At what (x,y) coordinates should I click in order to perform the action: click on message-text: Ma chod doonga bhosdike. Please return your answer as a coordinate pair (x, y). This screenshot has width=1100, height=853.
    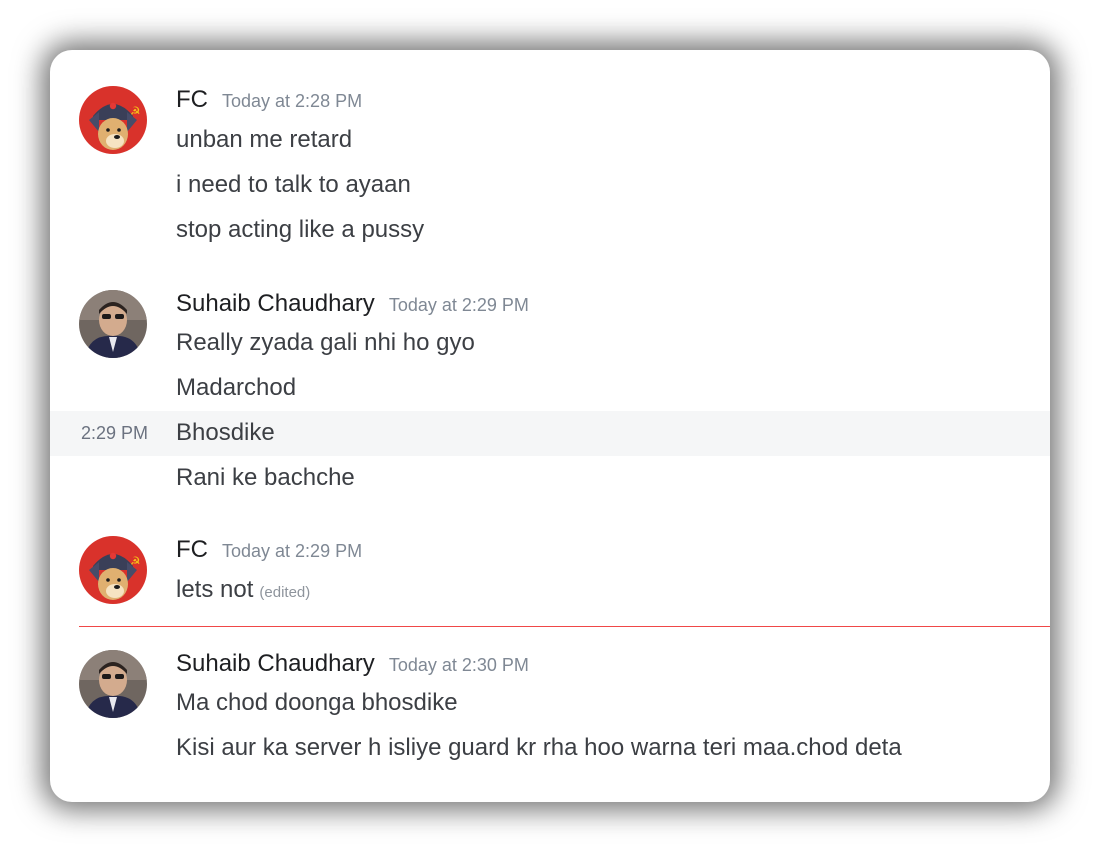
    Looking at the image, I should click on (317, 702).